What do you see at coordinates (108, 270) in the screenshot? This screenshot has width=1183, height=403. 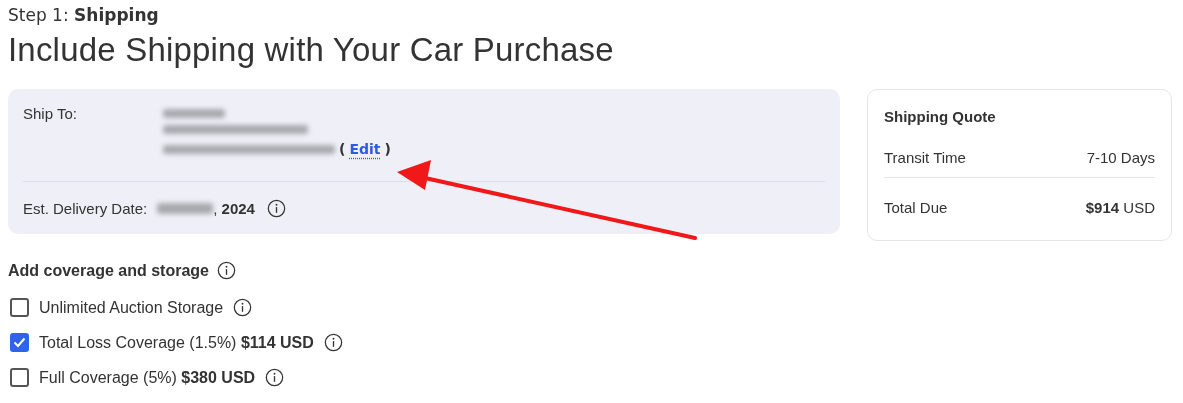 I see `section-heading: Add coverage and storage` at bounding box center [108, 270].